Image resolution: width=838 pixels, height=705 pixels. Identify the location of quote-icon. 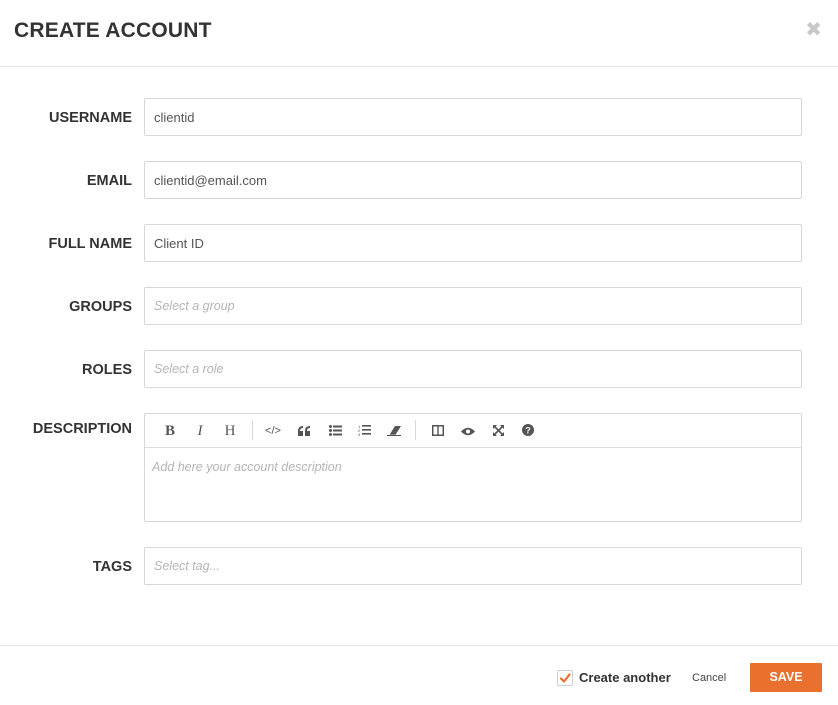
(304, 431).